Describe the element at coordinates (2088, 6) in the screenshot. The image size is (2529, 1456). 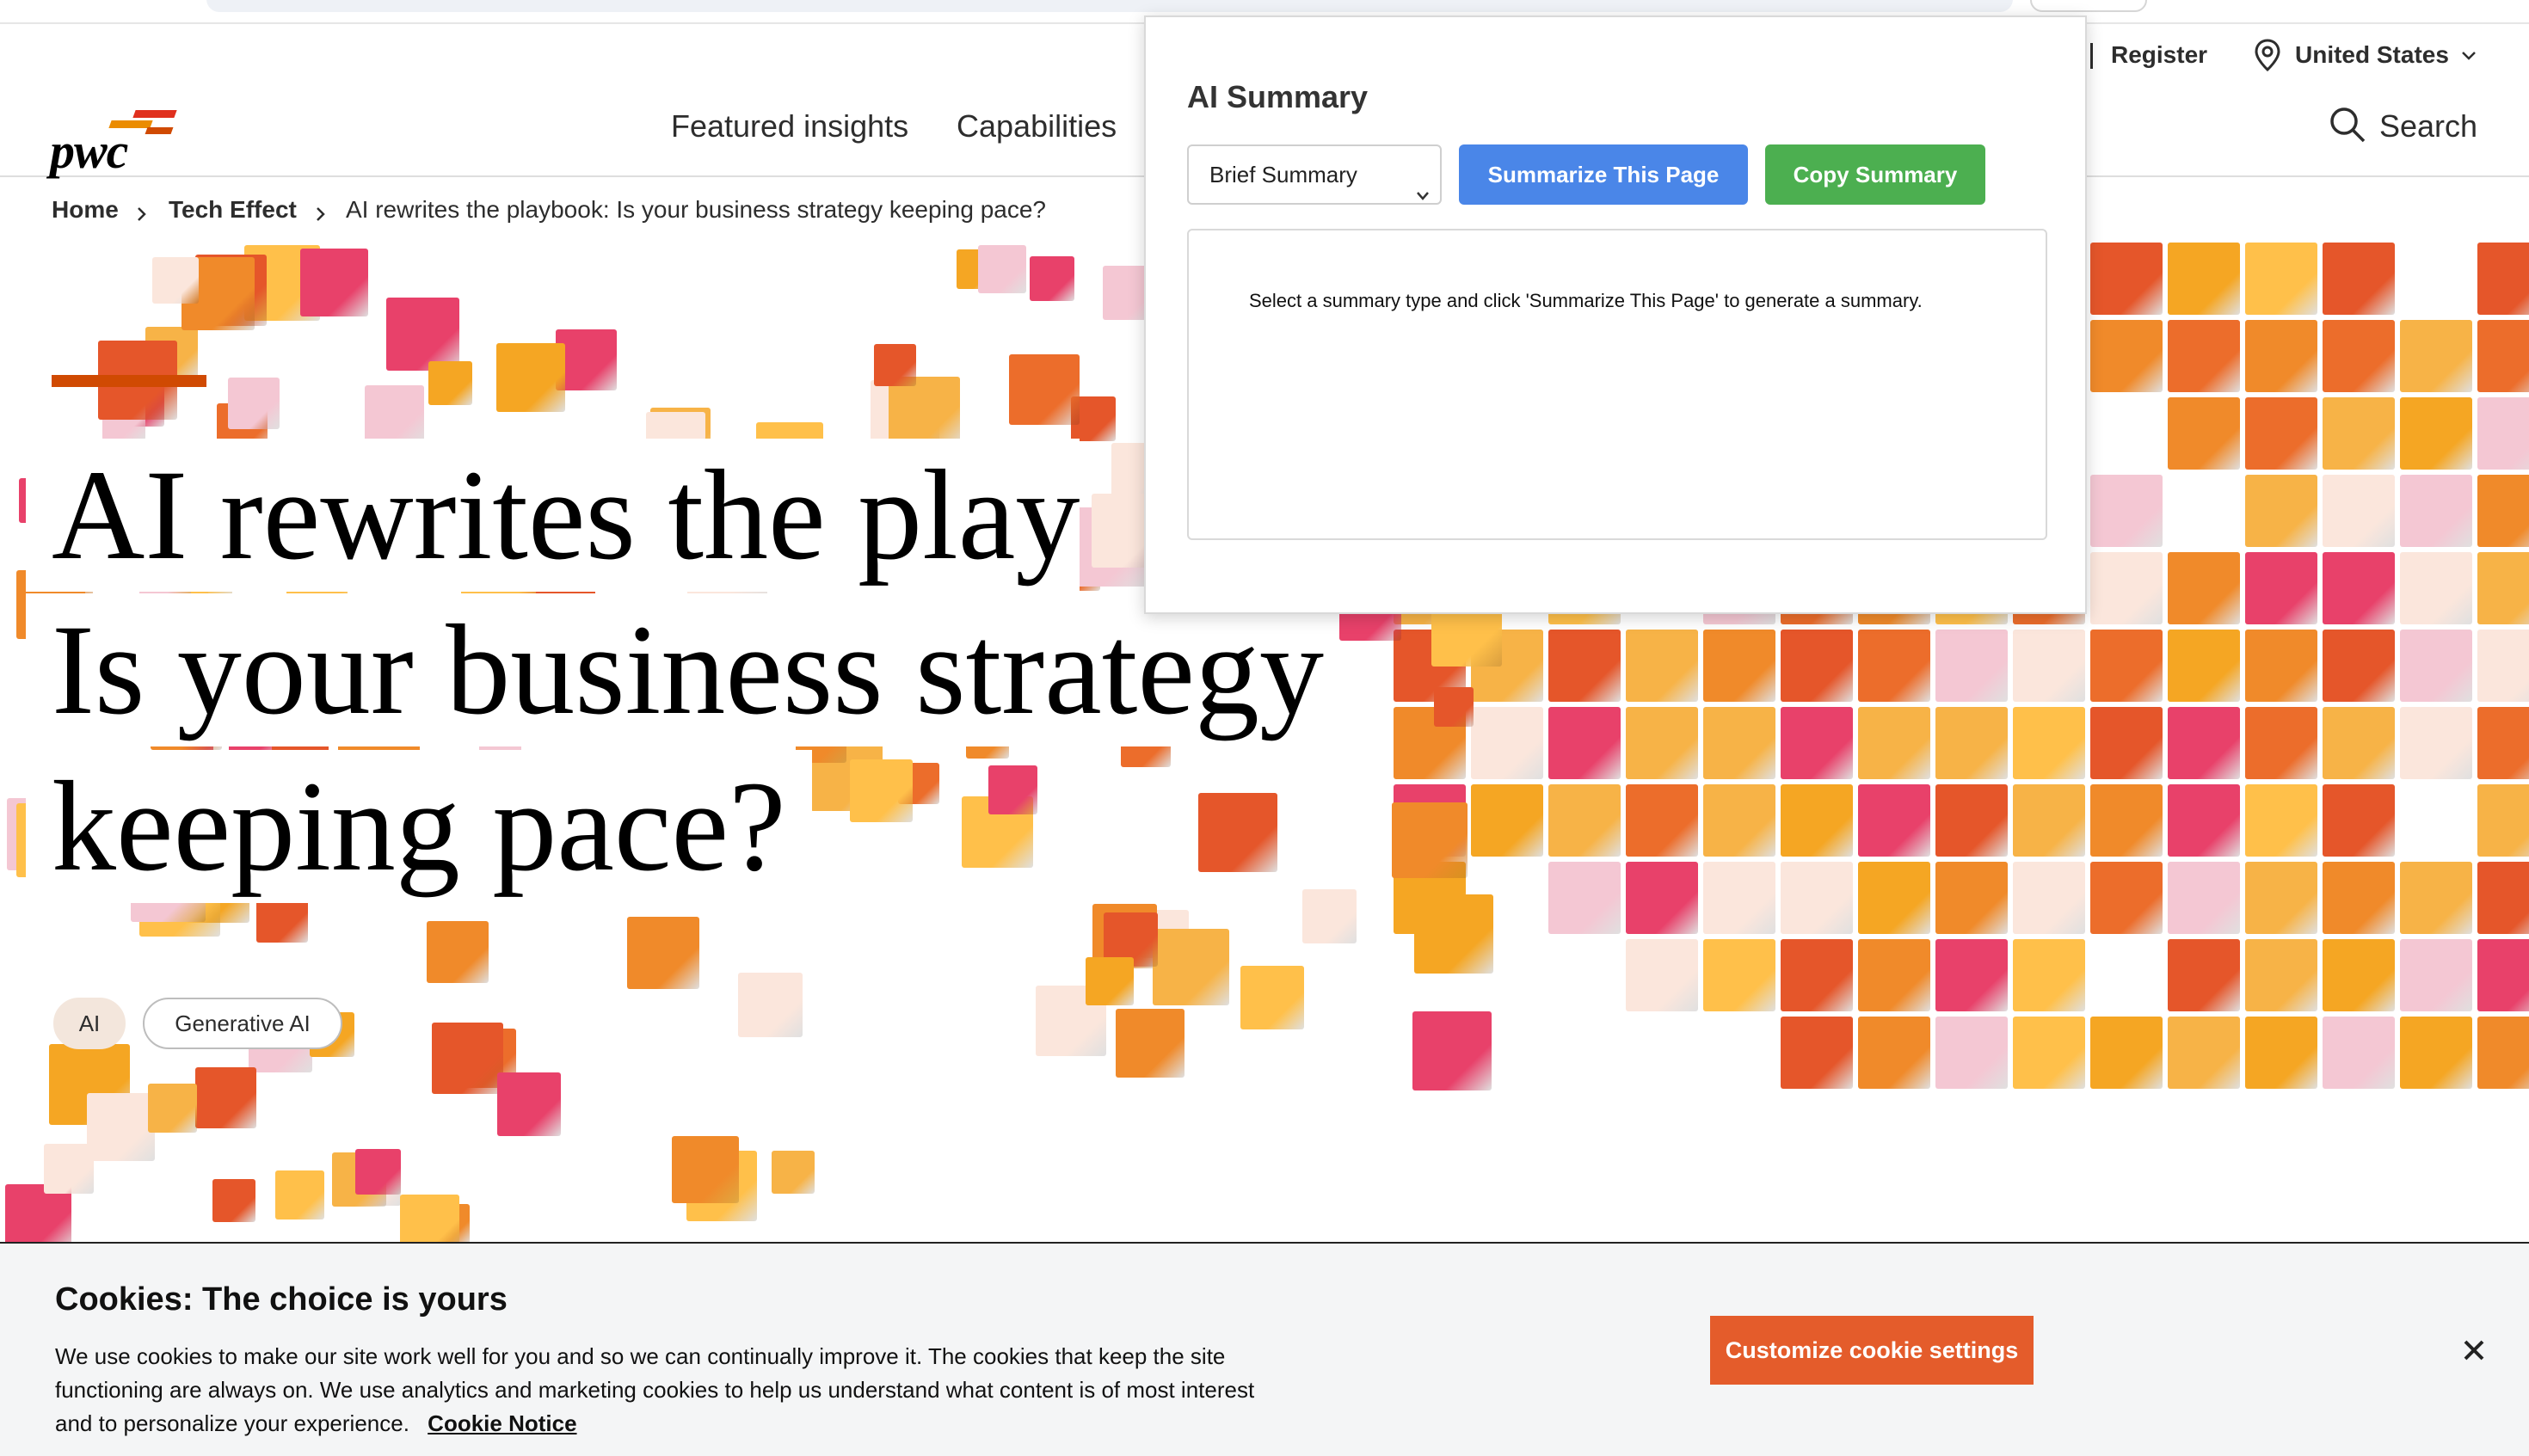
I see `browser-extension-button` at that location.